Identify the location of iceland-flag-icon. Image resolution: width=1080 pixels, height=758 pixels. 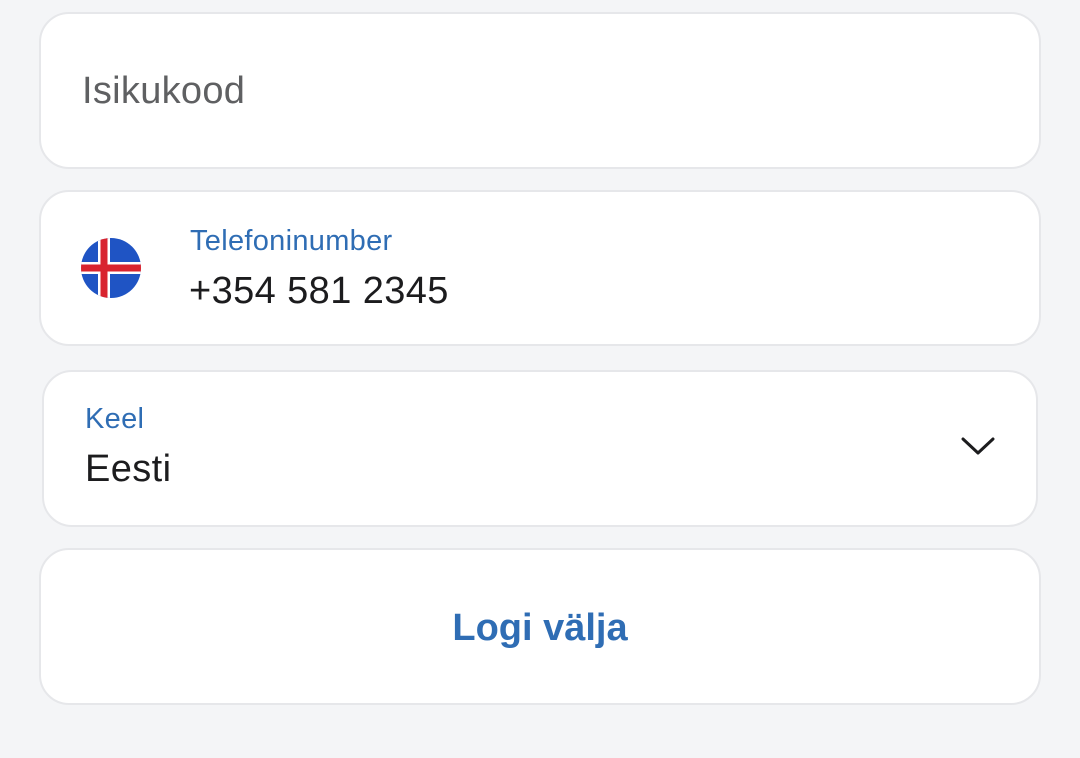
(111, 268).